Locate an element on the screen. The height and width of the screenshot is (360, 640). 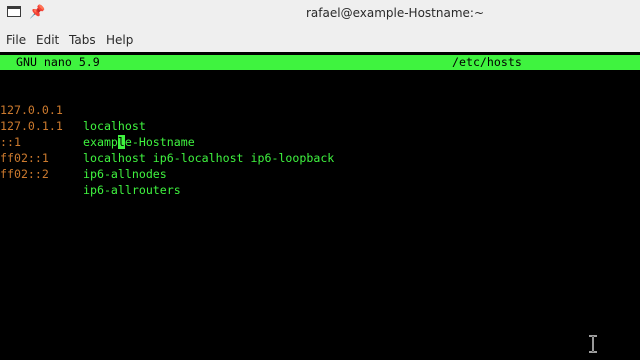
host-names: ip6-allnodes is located at coordinates (125, 174).